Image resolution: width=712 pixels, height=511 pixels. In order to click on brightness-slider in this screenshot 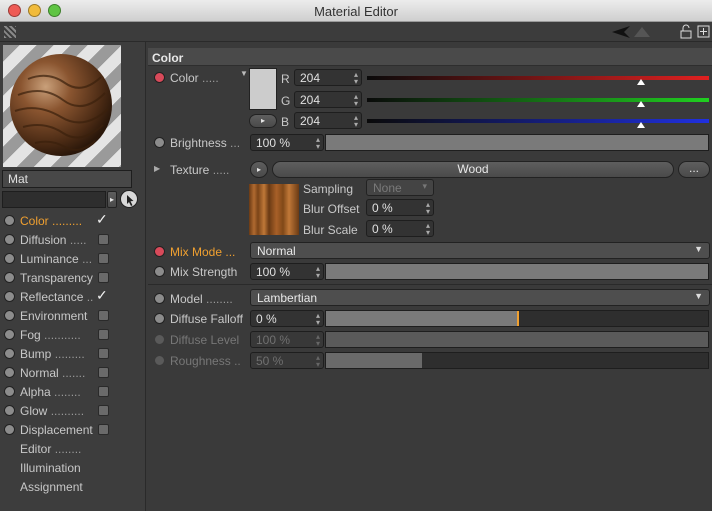, I will do `click(517, 142)`.